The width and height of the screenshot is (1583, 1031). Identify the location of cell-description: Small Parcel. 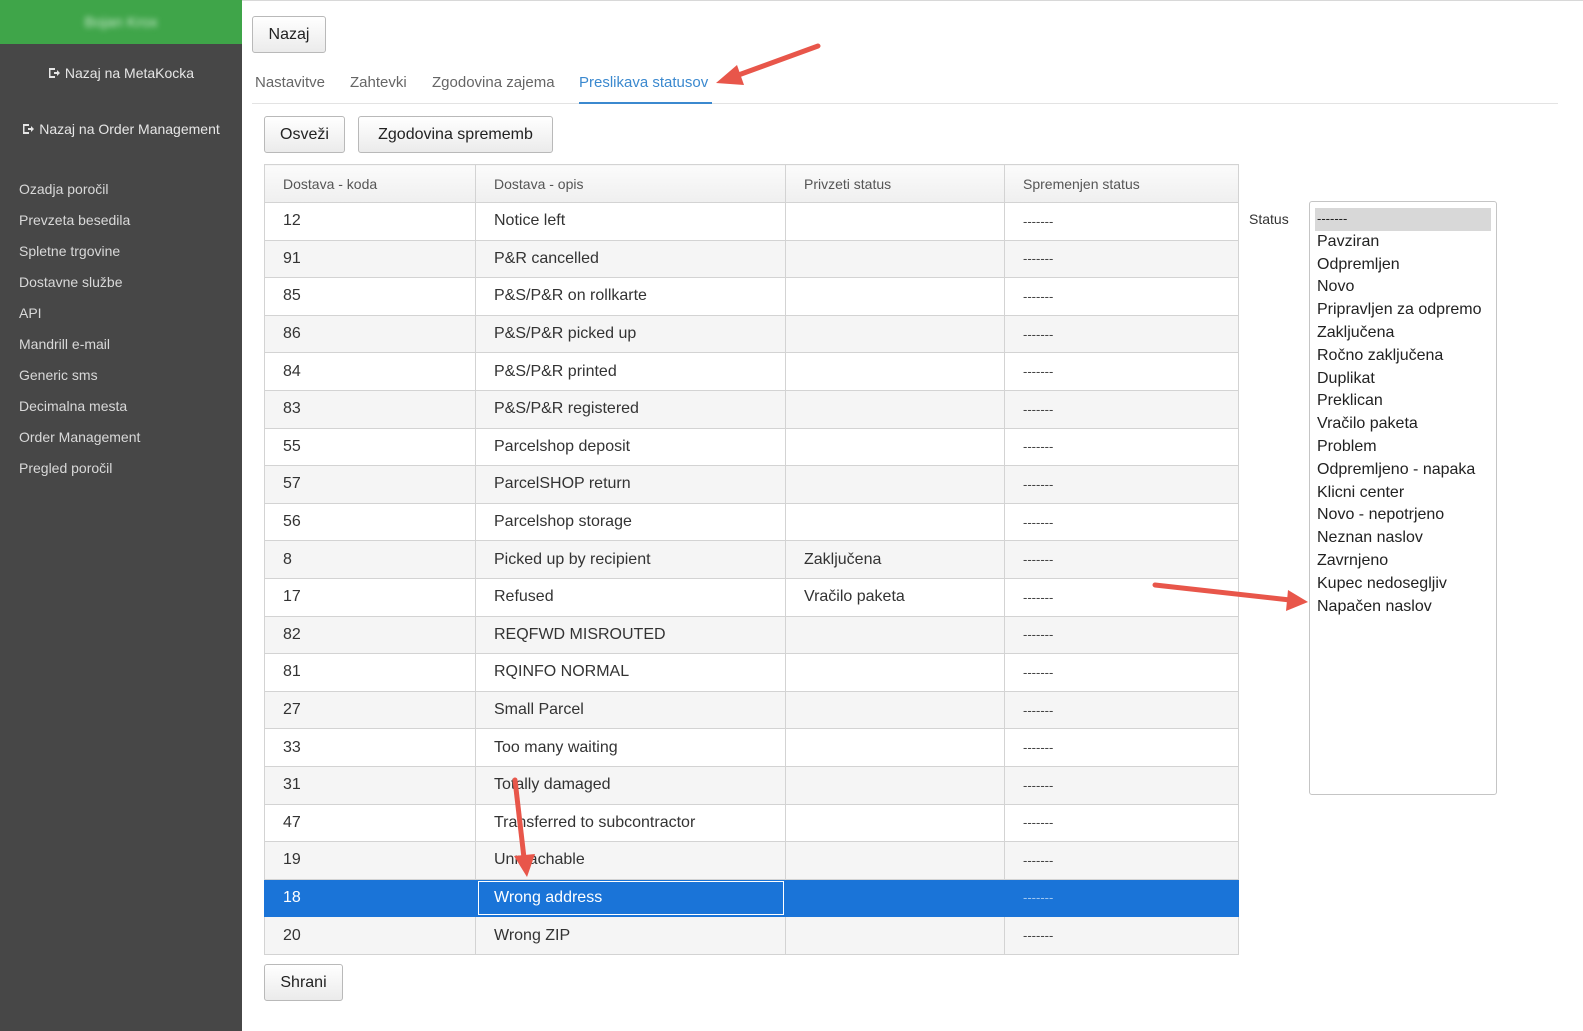
(630, 710).